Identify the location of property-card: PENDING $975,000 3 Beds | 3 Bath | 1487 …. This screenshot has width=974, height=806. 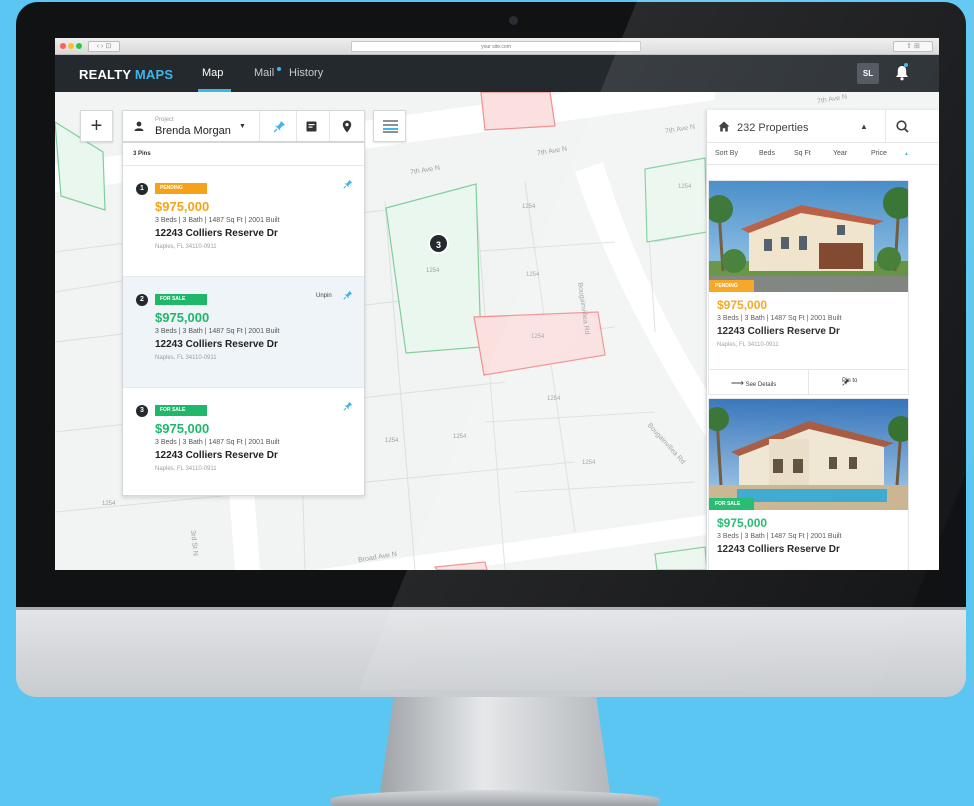
(808, 287).